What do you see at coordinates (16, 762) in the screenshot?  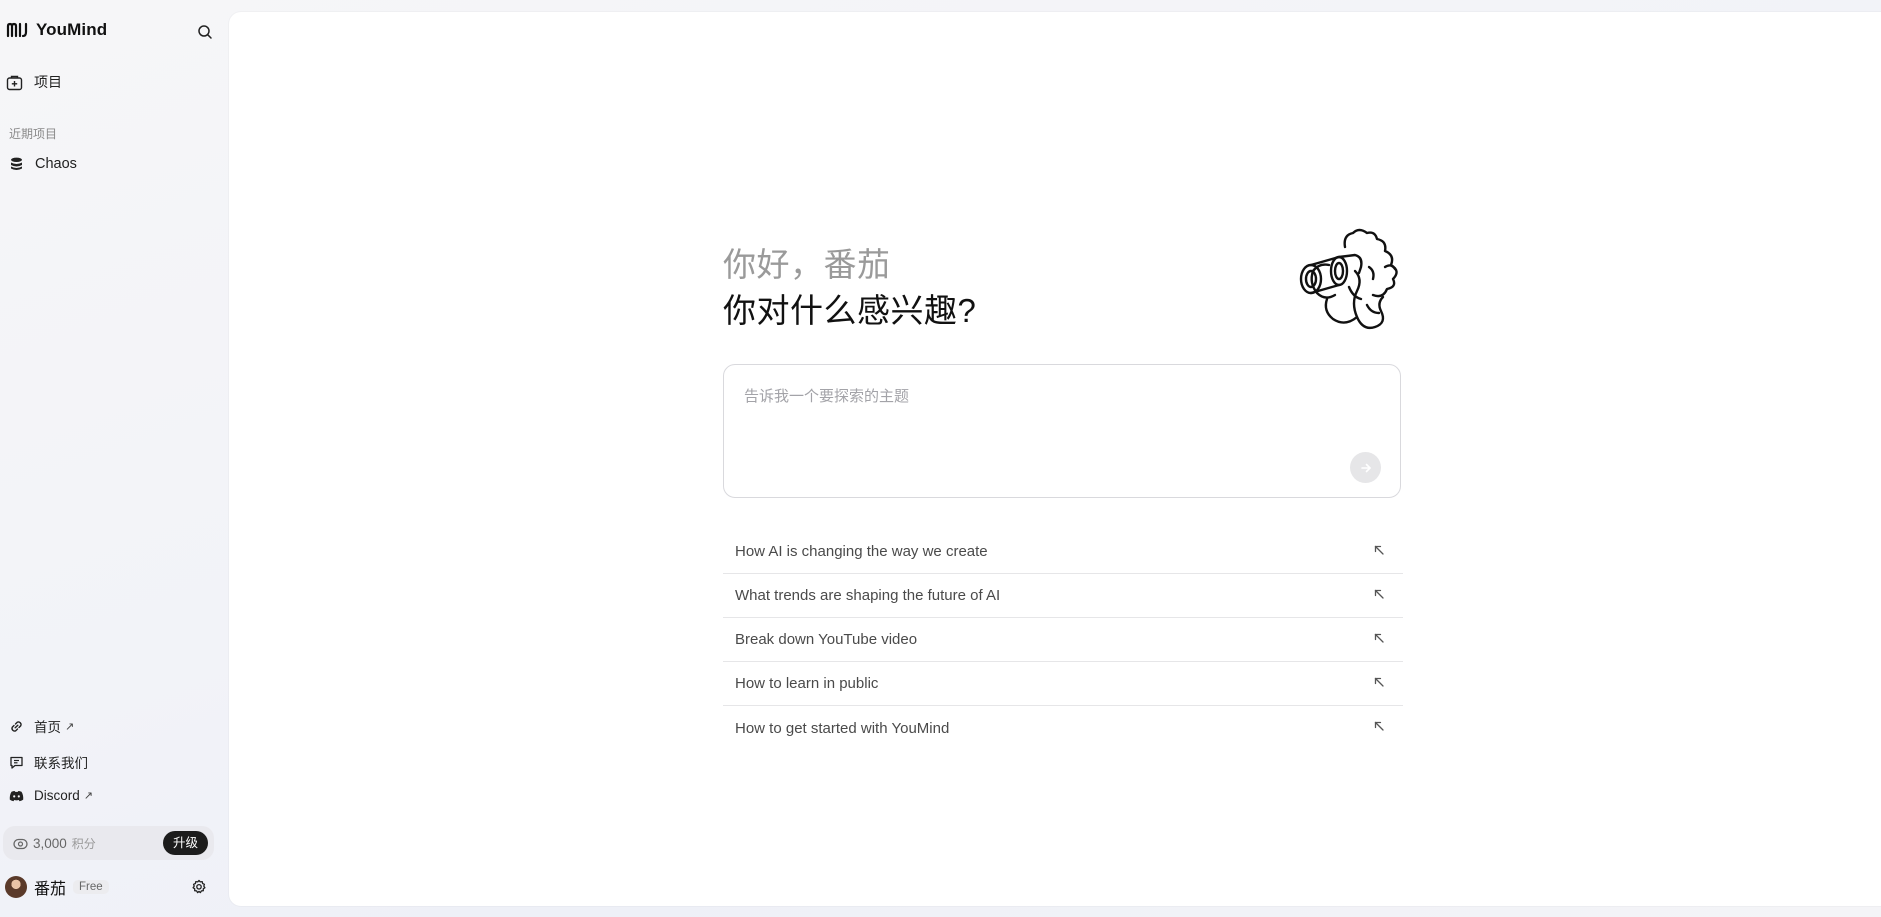 I see `chat-icon` at bounding box center [16, 762].